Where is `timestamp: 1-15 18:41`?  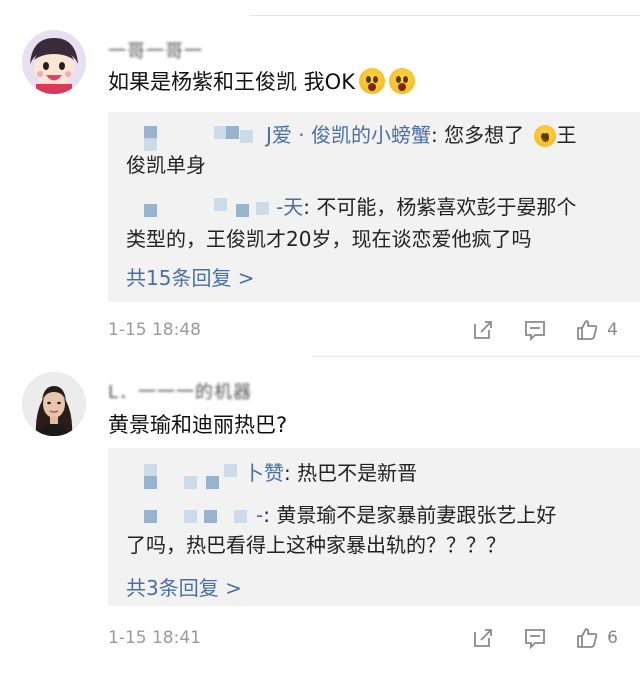 timestamp: 1-15 18:41 is located at coordinates (154, 638).